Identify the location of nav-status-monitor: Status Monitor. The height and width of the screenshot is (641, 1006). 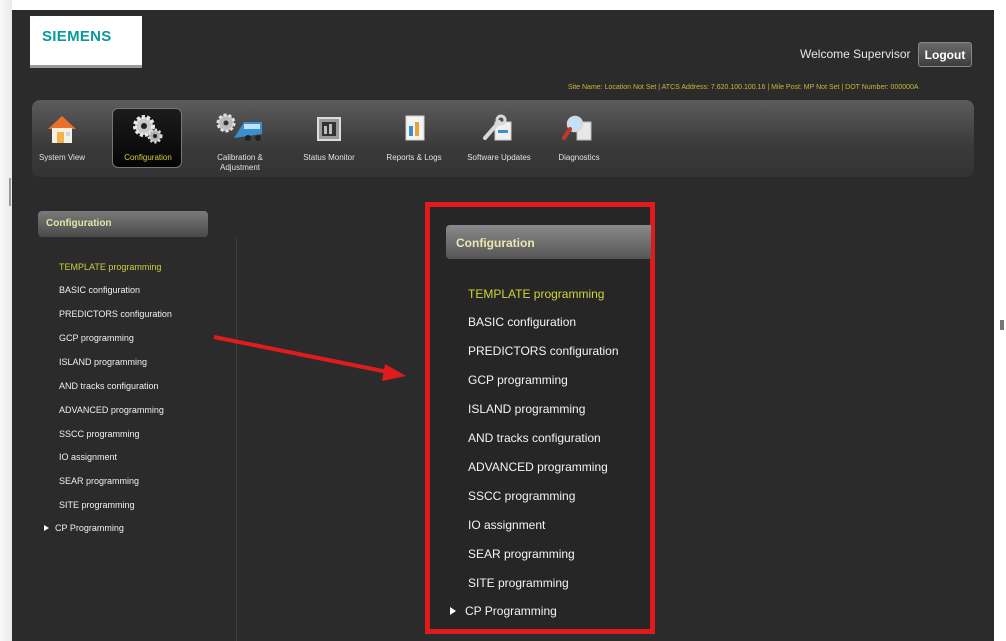
(329, 138).